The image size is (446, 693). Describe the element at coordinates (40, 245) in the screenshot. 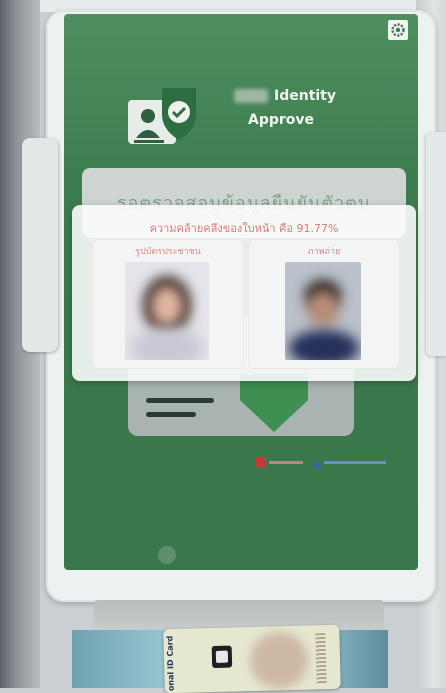

I see `kiosk-bracket-left` at that location.